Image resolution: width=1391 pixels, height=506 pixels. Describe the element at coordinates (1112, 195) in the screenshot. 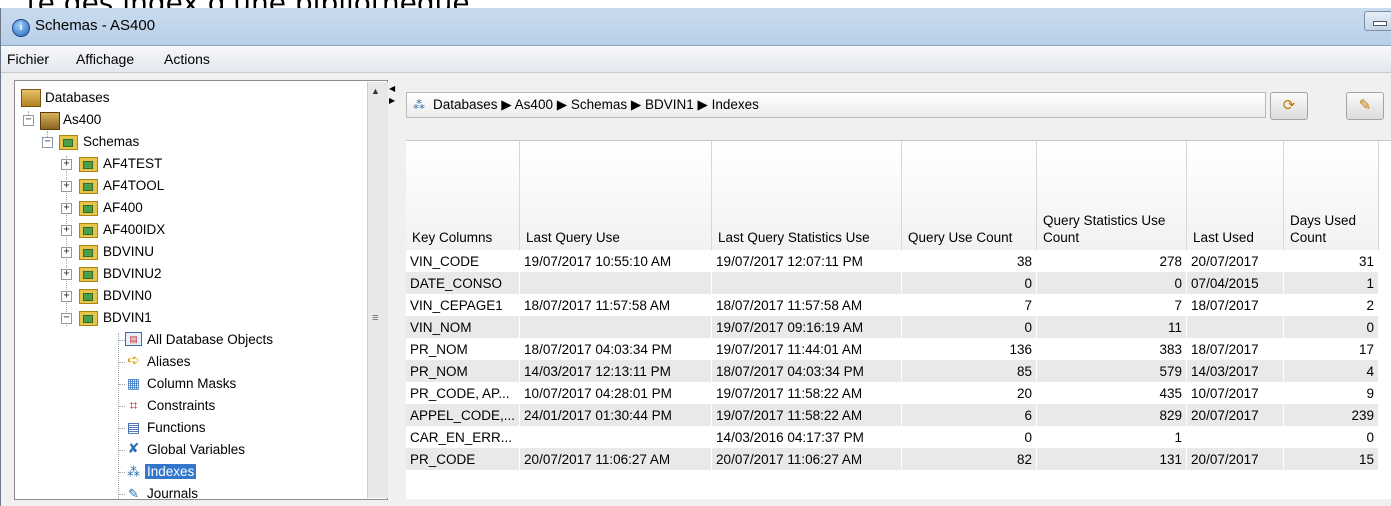

I see `column-header-query-statistics-use-count: Query Statistics Use Count` at that location.